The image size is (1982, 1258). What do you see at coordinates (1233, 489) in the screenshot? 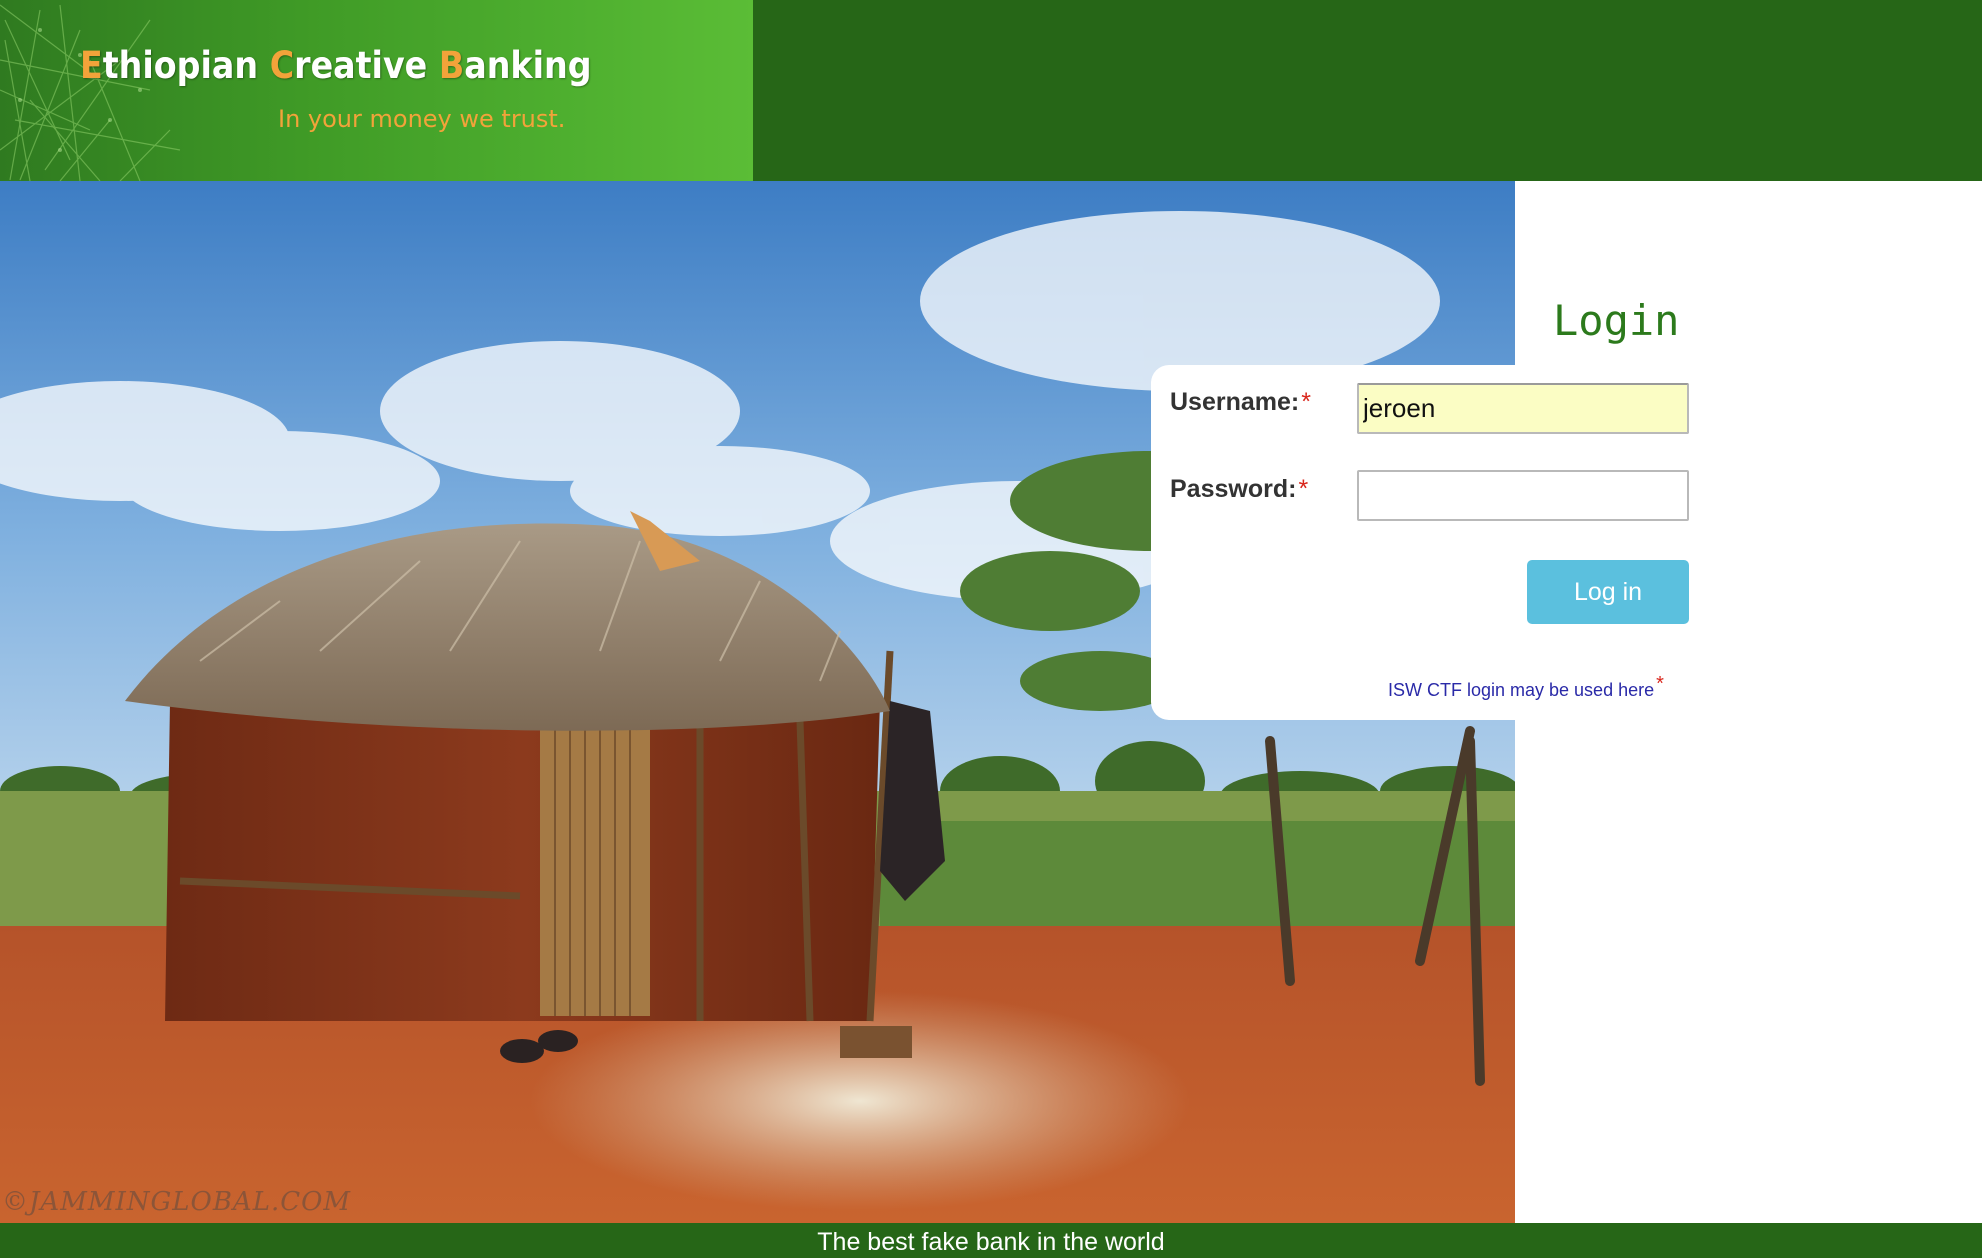
I see `password-label-text: Password:` at bounding box center [1233, 489].